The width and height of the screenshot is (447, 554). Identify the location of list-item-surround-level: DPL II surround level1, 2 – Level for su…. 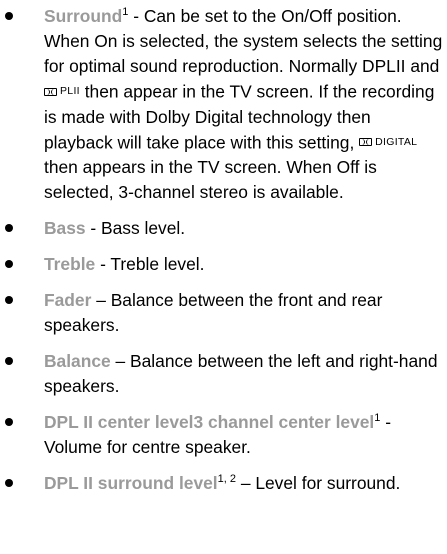
(223, 483).